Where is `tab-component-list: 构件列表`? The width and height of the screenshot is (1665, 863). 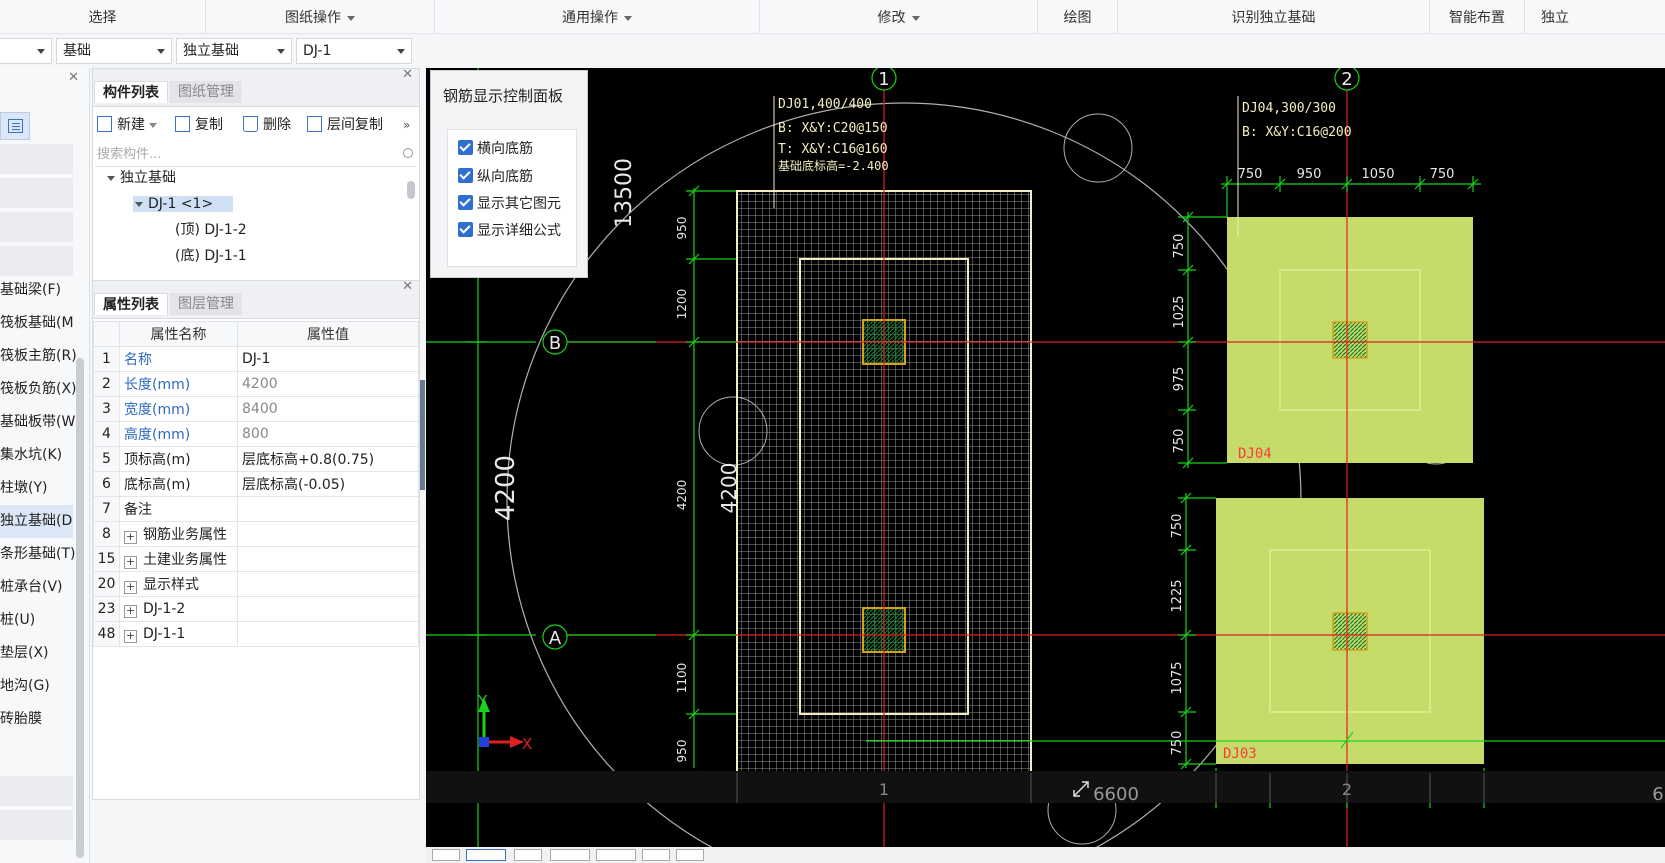 tab-component-list: 构件列表 is located at coordinates (131, 92).